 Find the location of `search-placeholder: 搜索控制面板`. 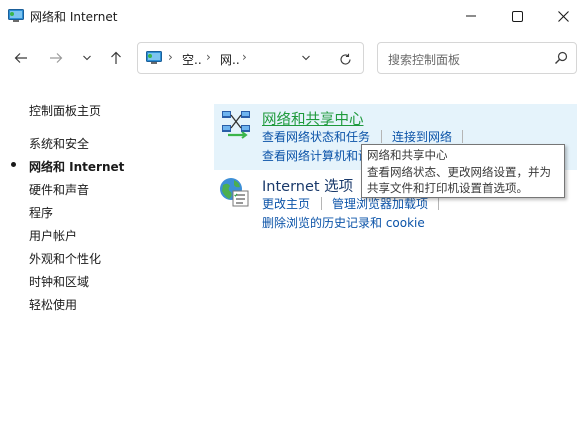

search-placeholder: 搜索控制面板 is located at coordinates (424, 60).